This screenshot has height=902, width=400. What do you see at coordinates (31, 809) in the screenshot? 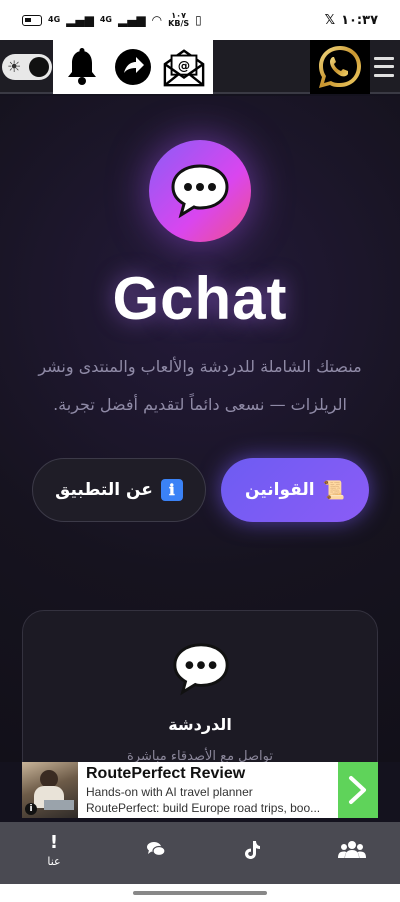
I see `ad-info-icon: i` at bounding box center [31, 809].